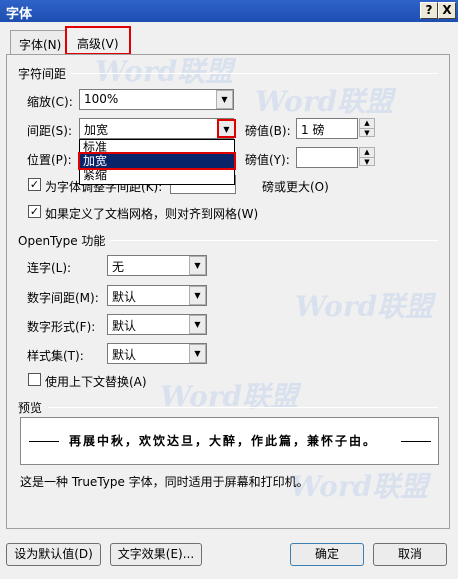  I want to click on dropdown-option-selected: 加宽, so click(157, 161).